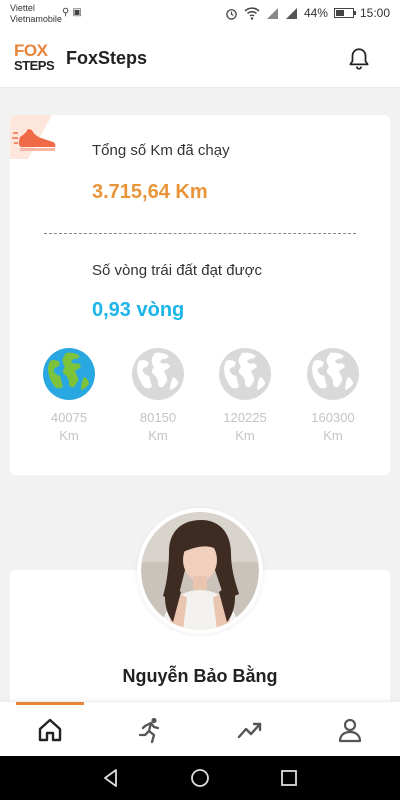 This screenshot has height=800, width=400. I want to click on milestone-km: 160300, so click(333, 417).